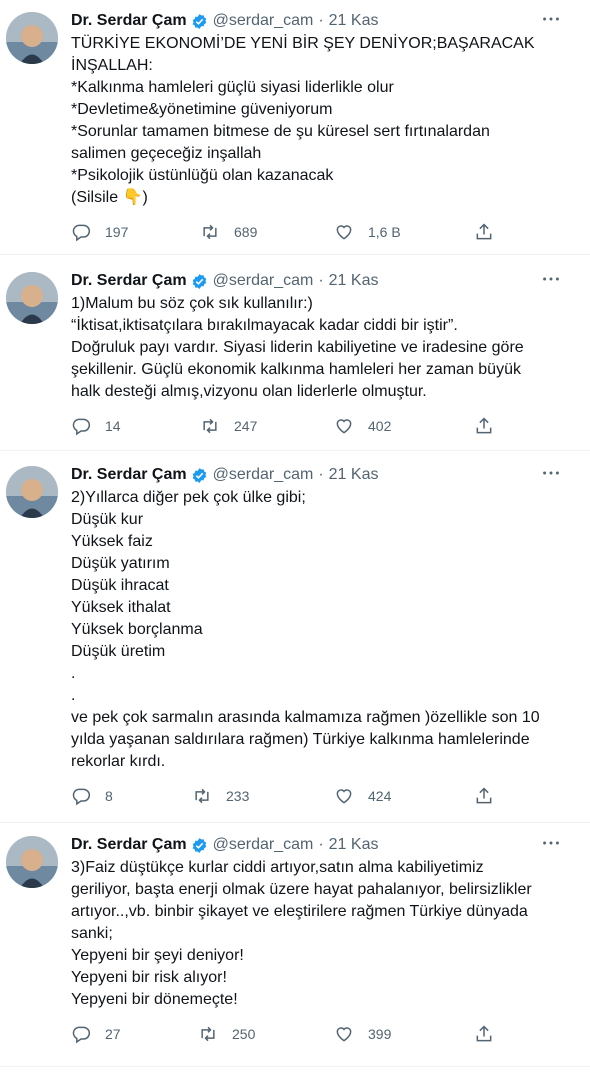 The image size is (590, 1076). What do you see at coordinates (113, 1034) in the screenshot?
I see `reply-count: 27` at bounding box center [113, 1034].